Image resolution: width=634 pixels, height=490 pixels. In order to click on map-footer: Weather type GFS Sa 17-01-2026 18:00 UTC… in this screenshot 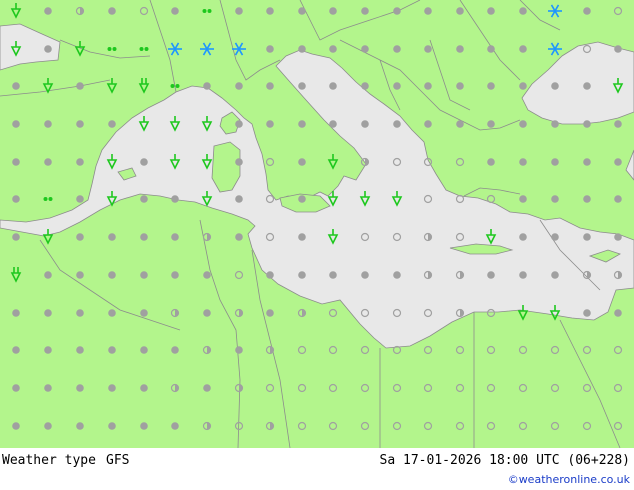, I will do `click(317, 469)`.